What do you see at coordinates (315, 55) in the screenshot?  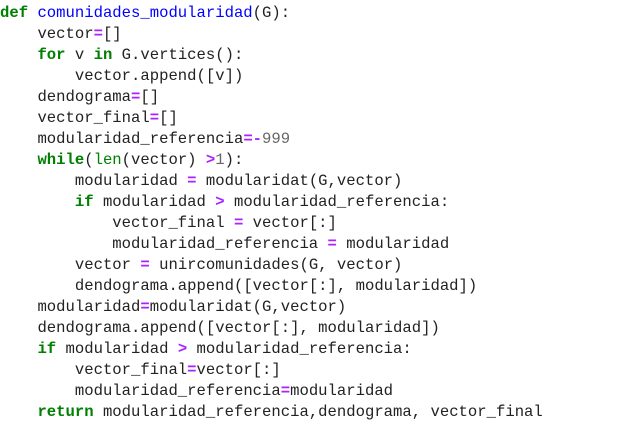 I see `code-line: for v in G.vertices():` at bounding box center [315, 55].